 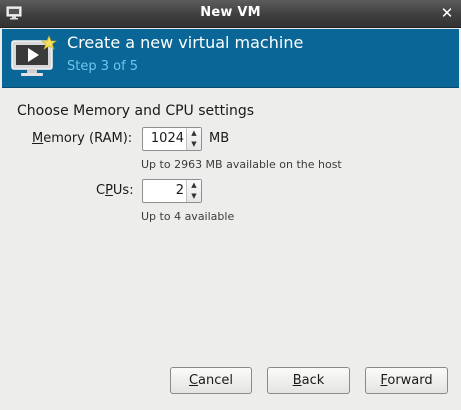 I want to click on memory-hint: Up to 2963 MB available on the host, so click(x=241, y=164).